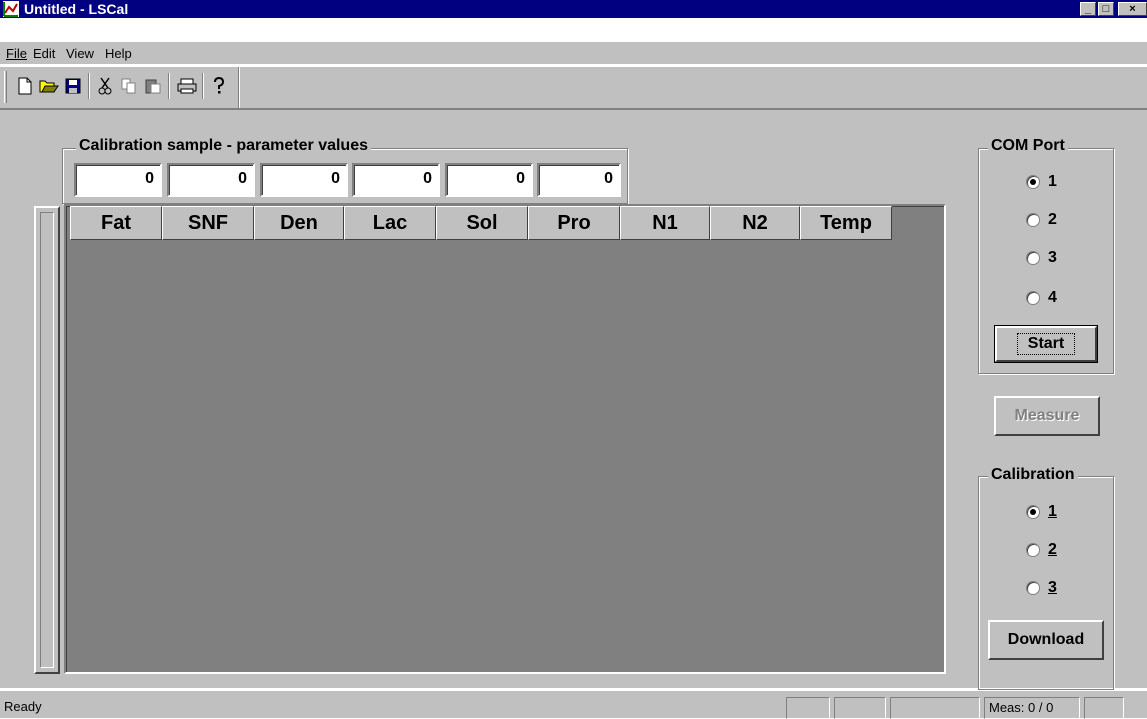  I want to click on download-button-label: Download, so click(1046, 639).